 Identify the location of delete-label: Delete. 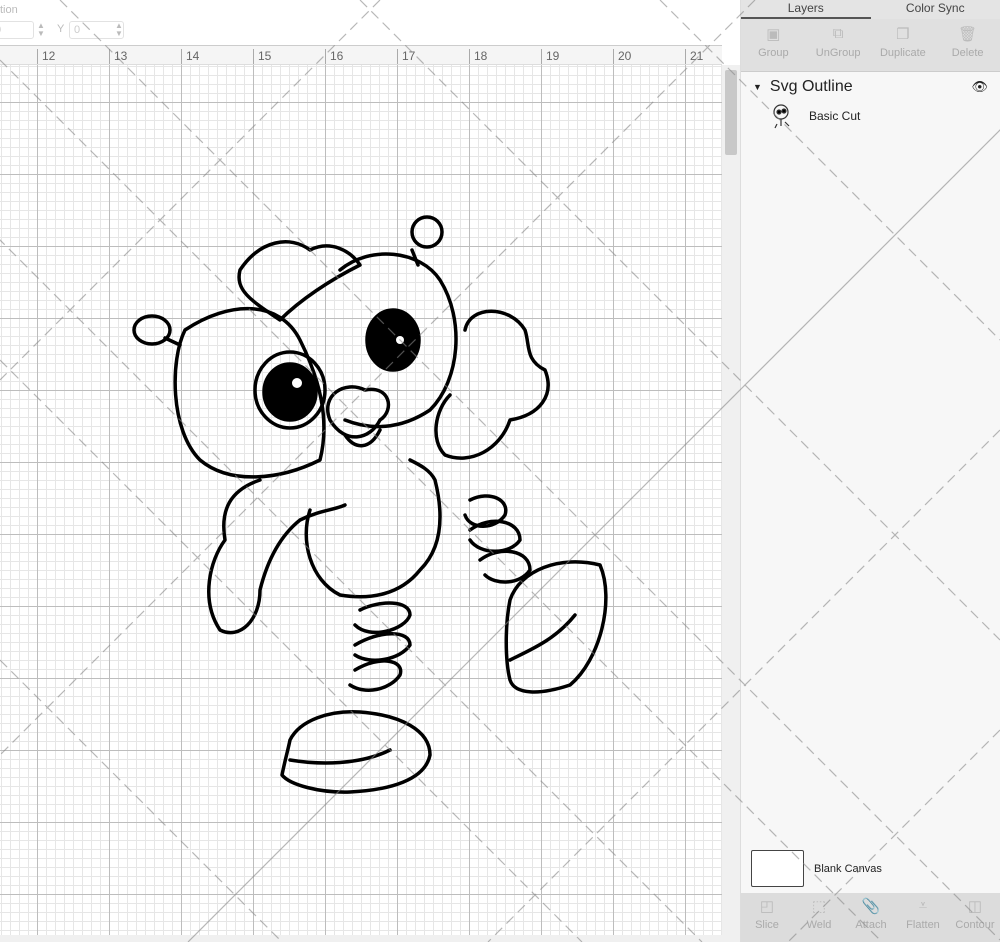
(967, 53).